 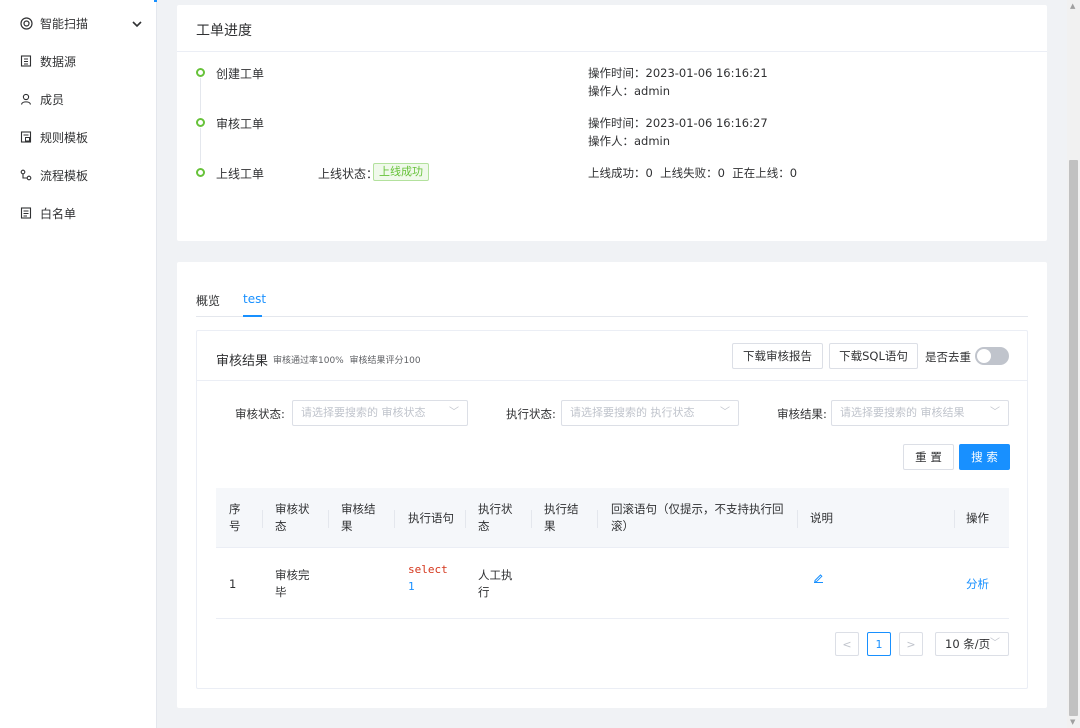 I want to click on sql-literal: 1, so click(x=411, y=586).